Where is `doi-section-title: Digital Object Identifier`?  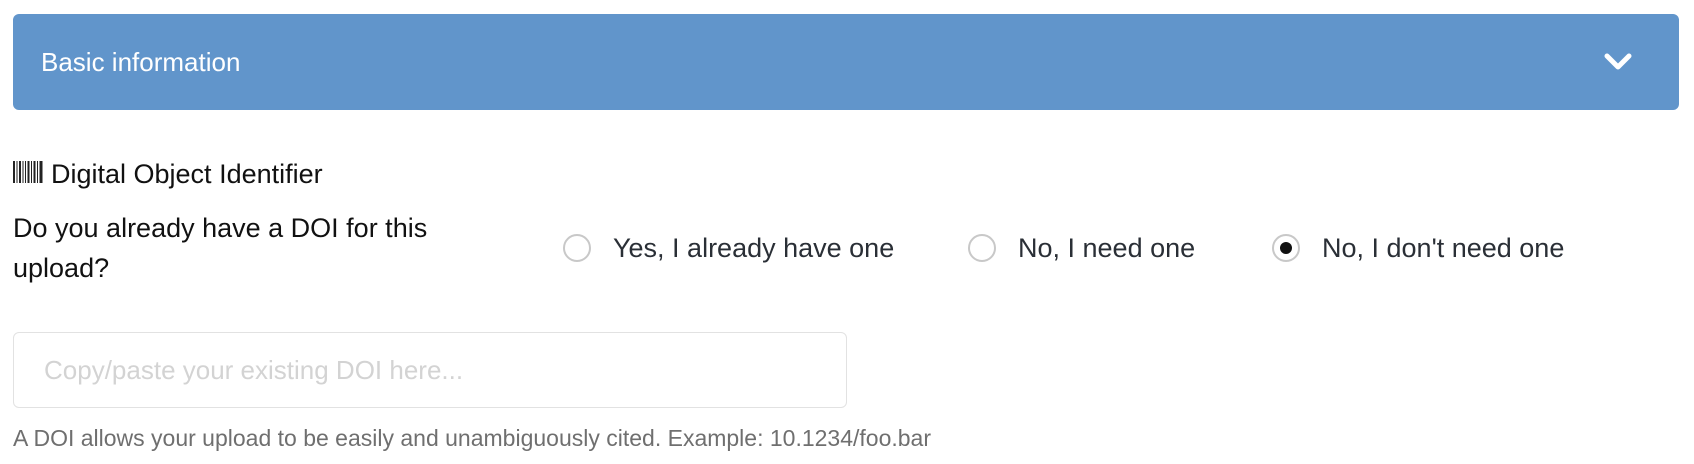
doi-section-title: Digital Object Identifier is located at coordinates (187, 173).